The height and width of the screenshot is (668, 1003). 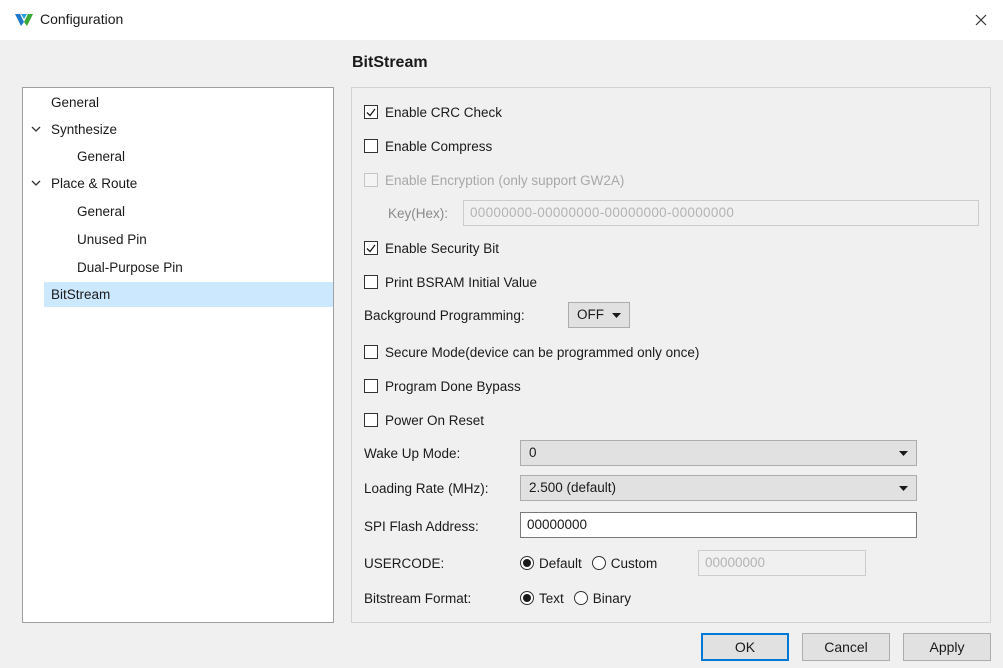 I want to click on tree-item-bitstream: BitStream, so click(x=188, y=294).